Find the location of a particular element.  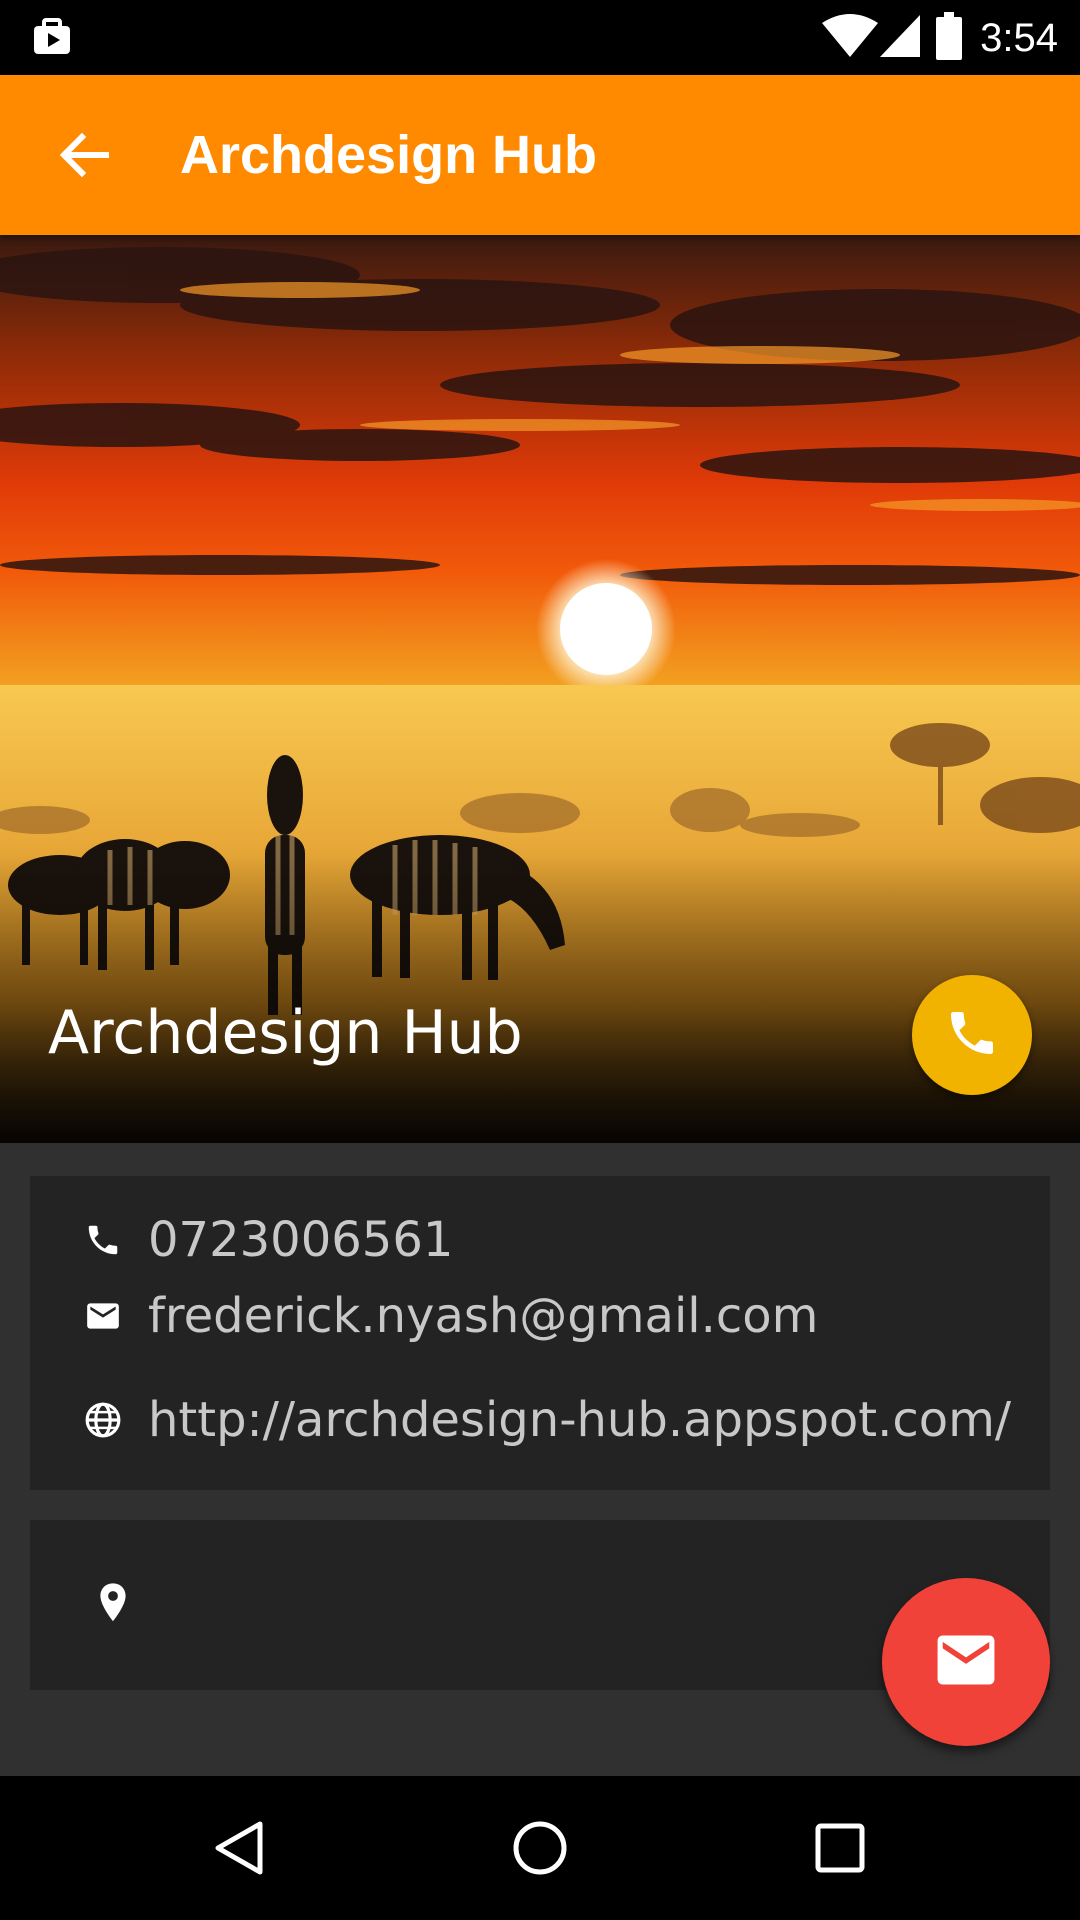

email-row: frederick.nyash@gmail.com is located at coordinates (450, 1316).